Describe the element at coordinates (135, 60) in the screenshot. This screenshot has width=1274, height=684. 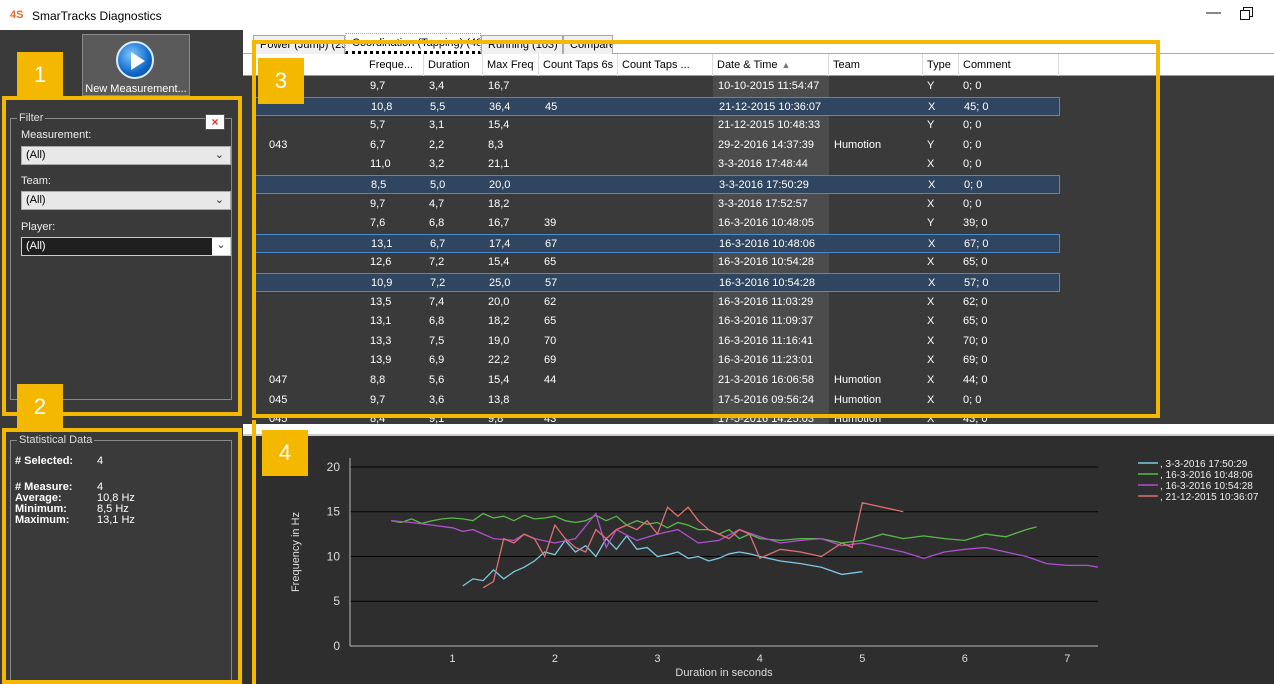
I see `play-icon` at that location.